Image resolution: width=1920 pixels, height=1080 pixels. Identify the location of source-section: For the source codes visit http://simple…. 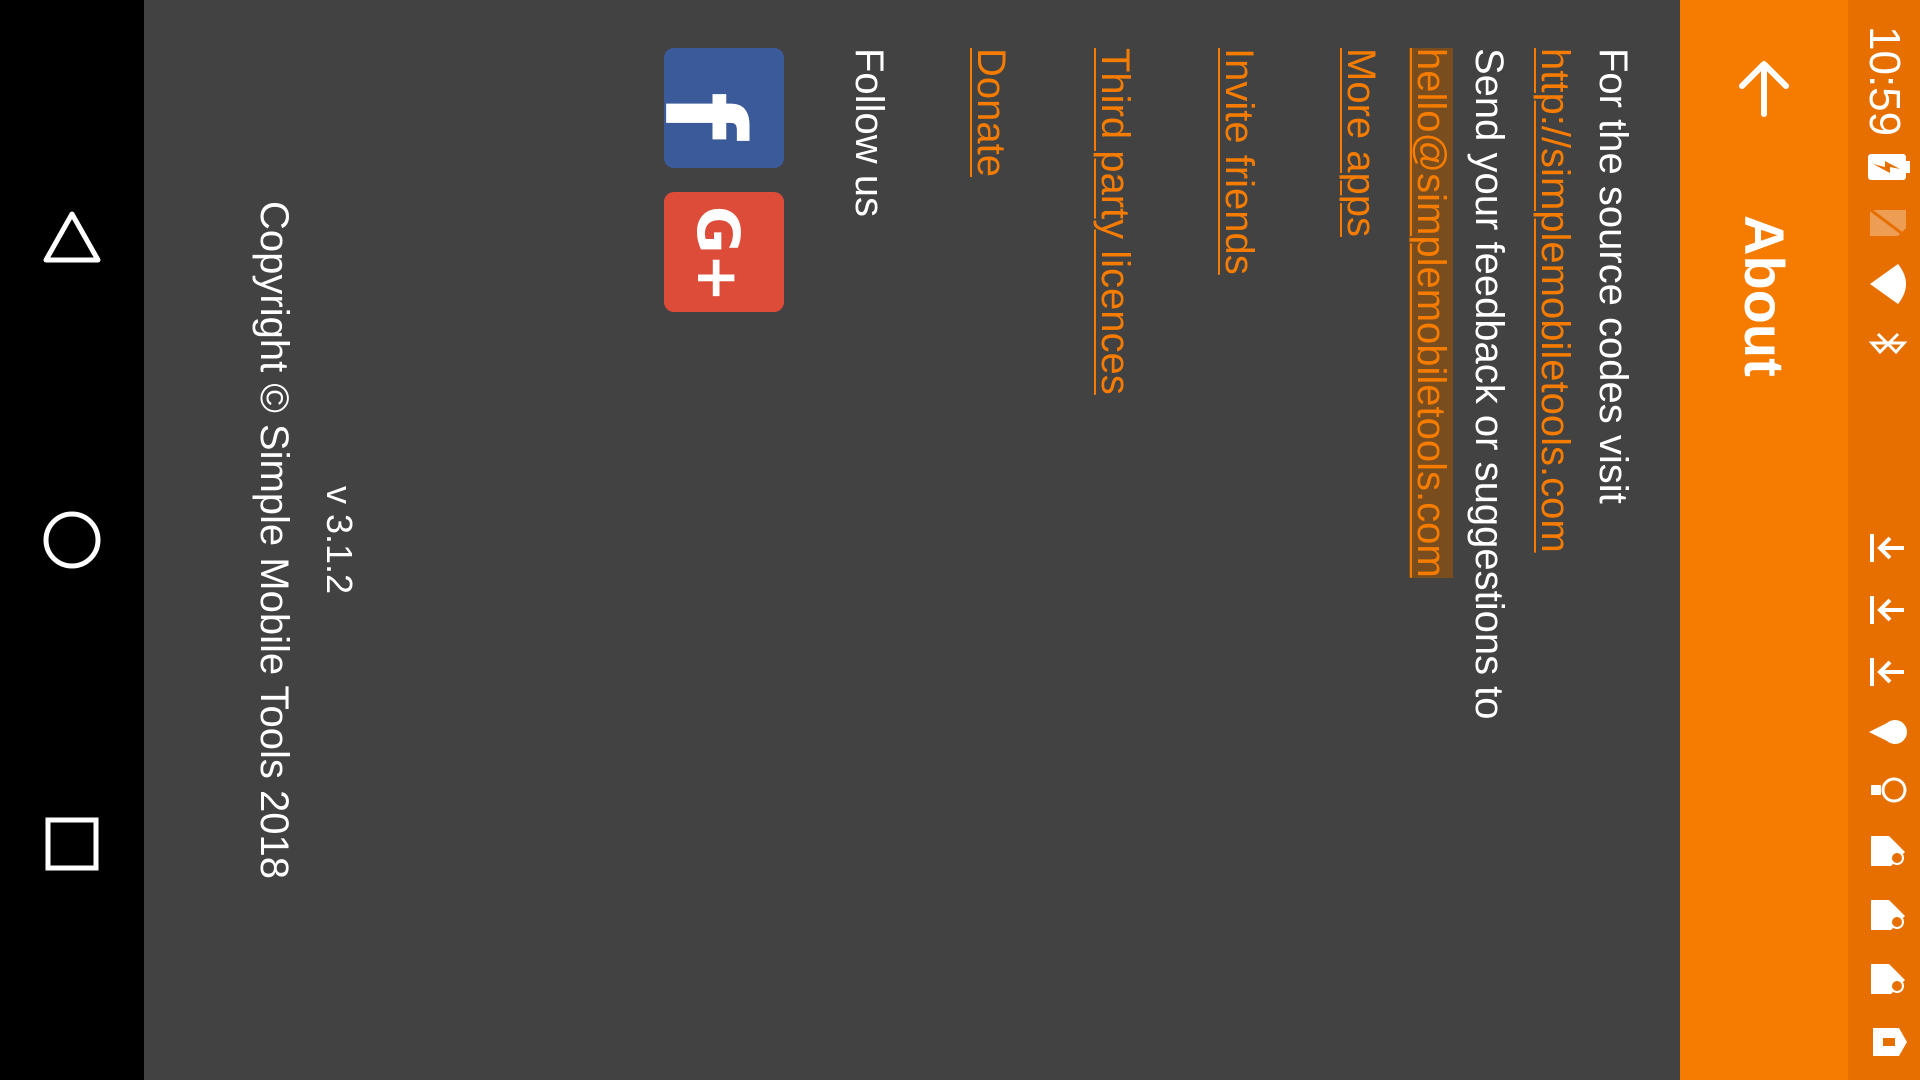
(1584, 300).